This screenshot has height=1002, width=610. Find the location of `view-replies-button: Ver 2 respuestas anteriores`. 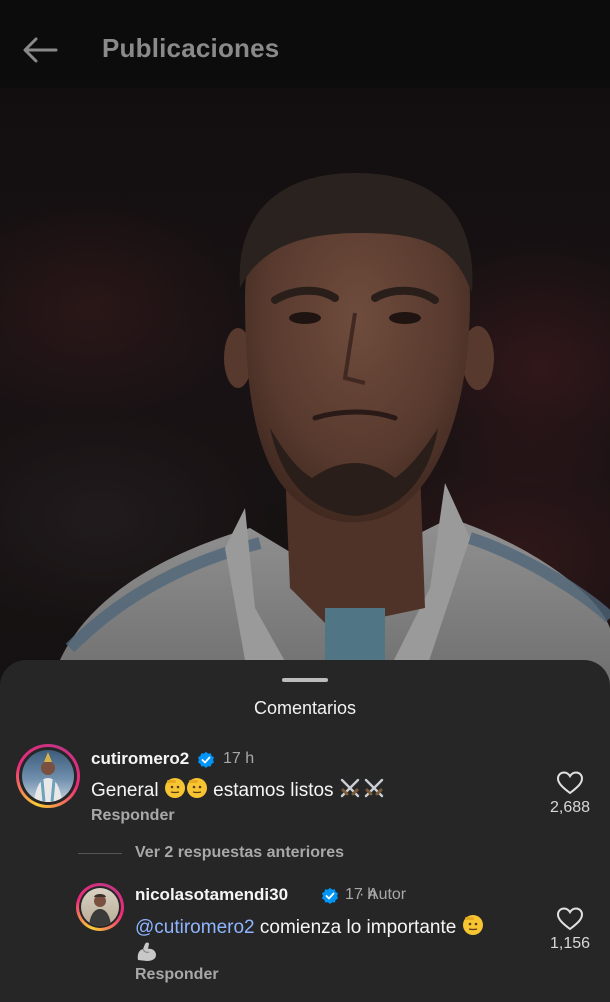

view-replies-button: Ver 2 respuestas anteriores is located at coordinates (239, 853).